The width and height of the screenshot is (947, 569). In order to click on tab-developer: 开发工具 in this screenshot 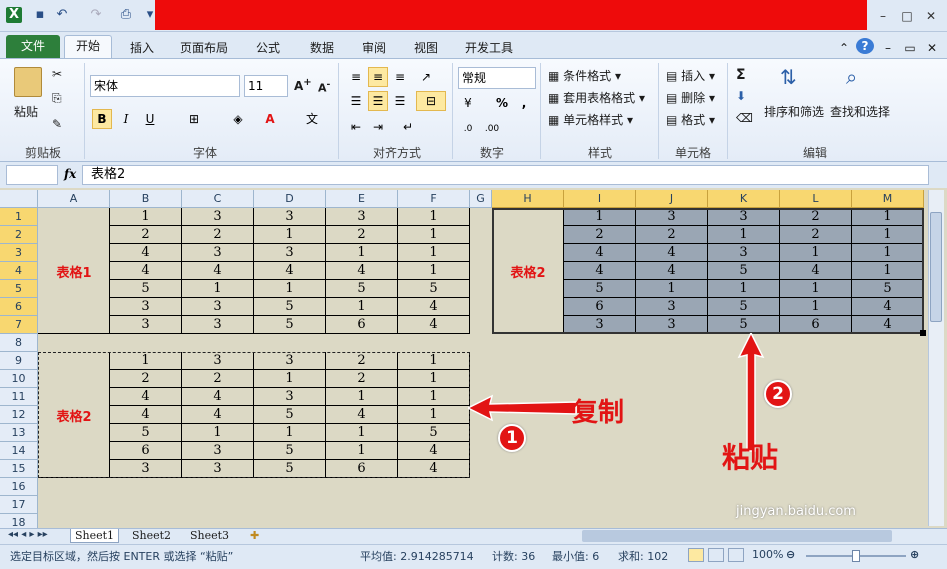, I will do `click(489, 48)`.